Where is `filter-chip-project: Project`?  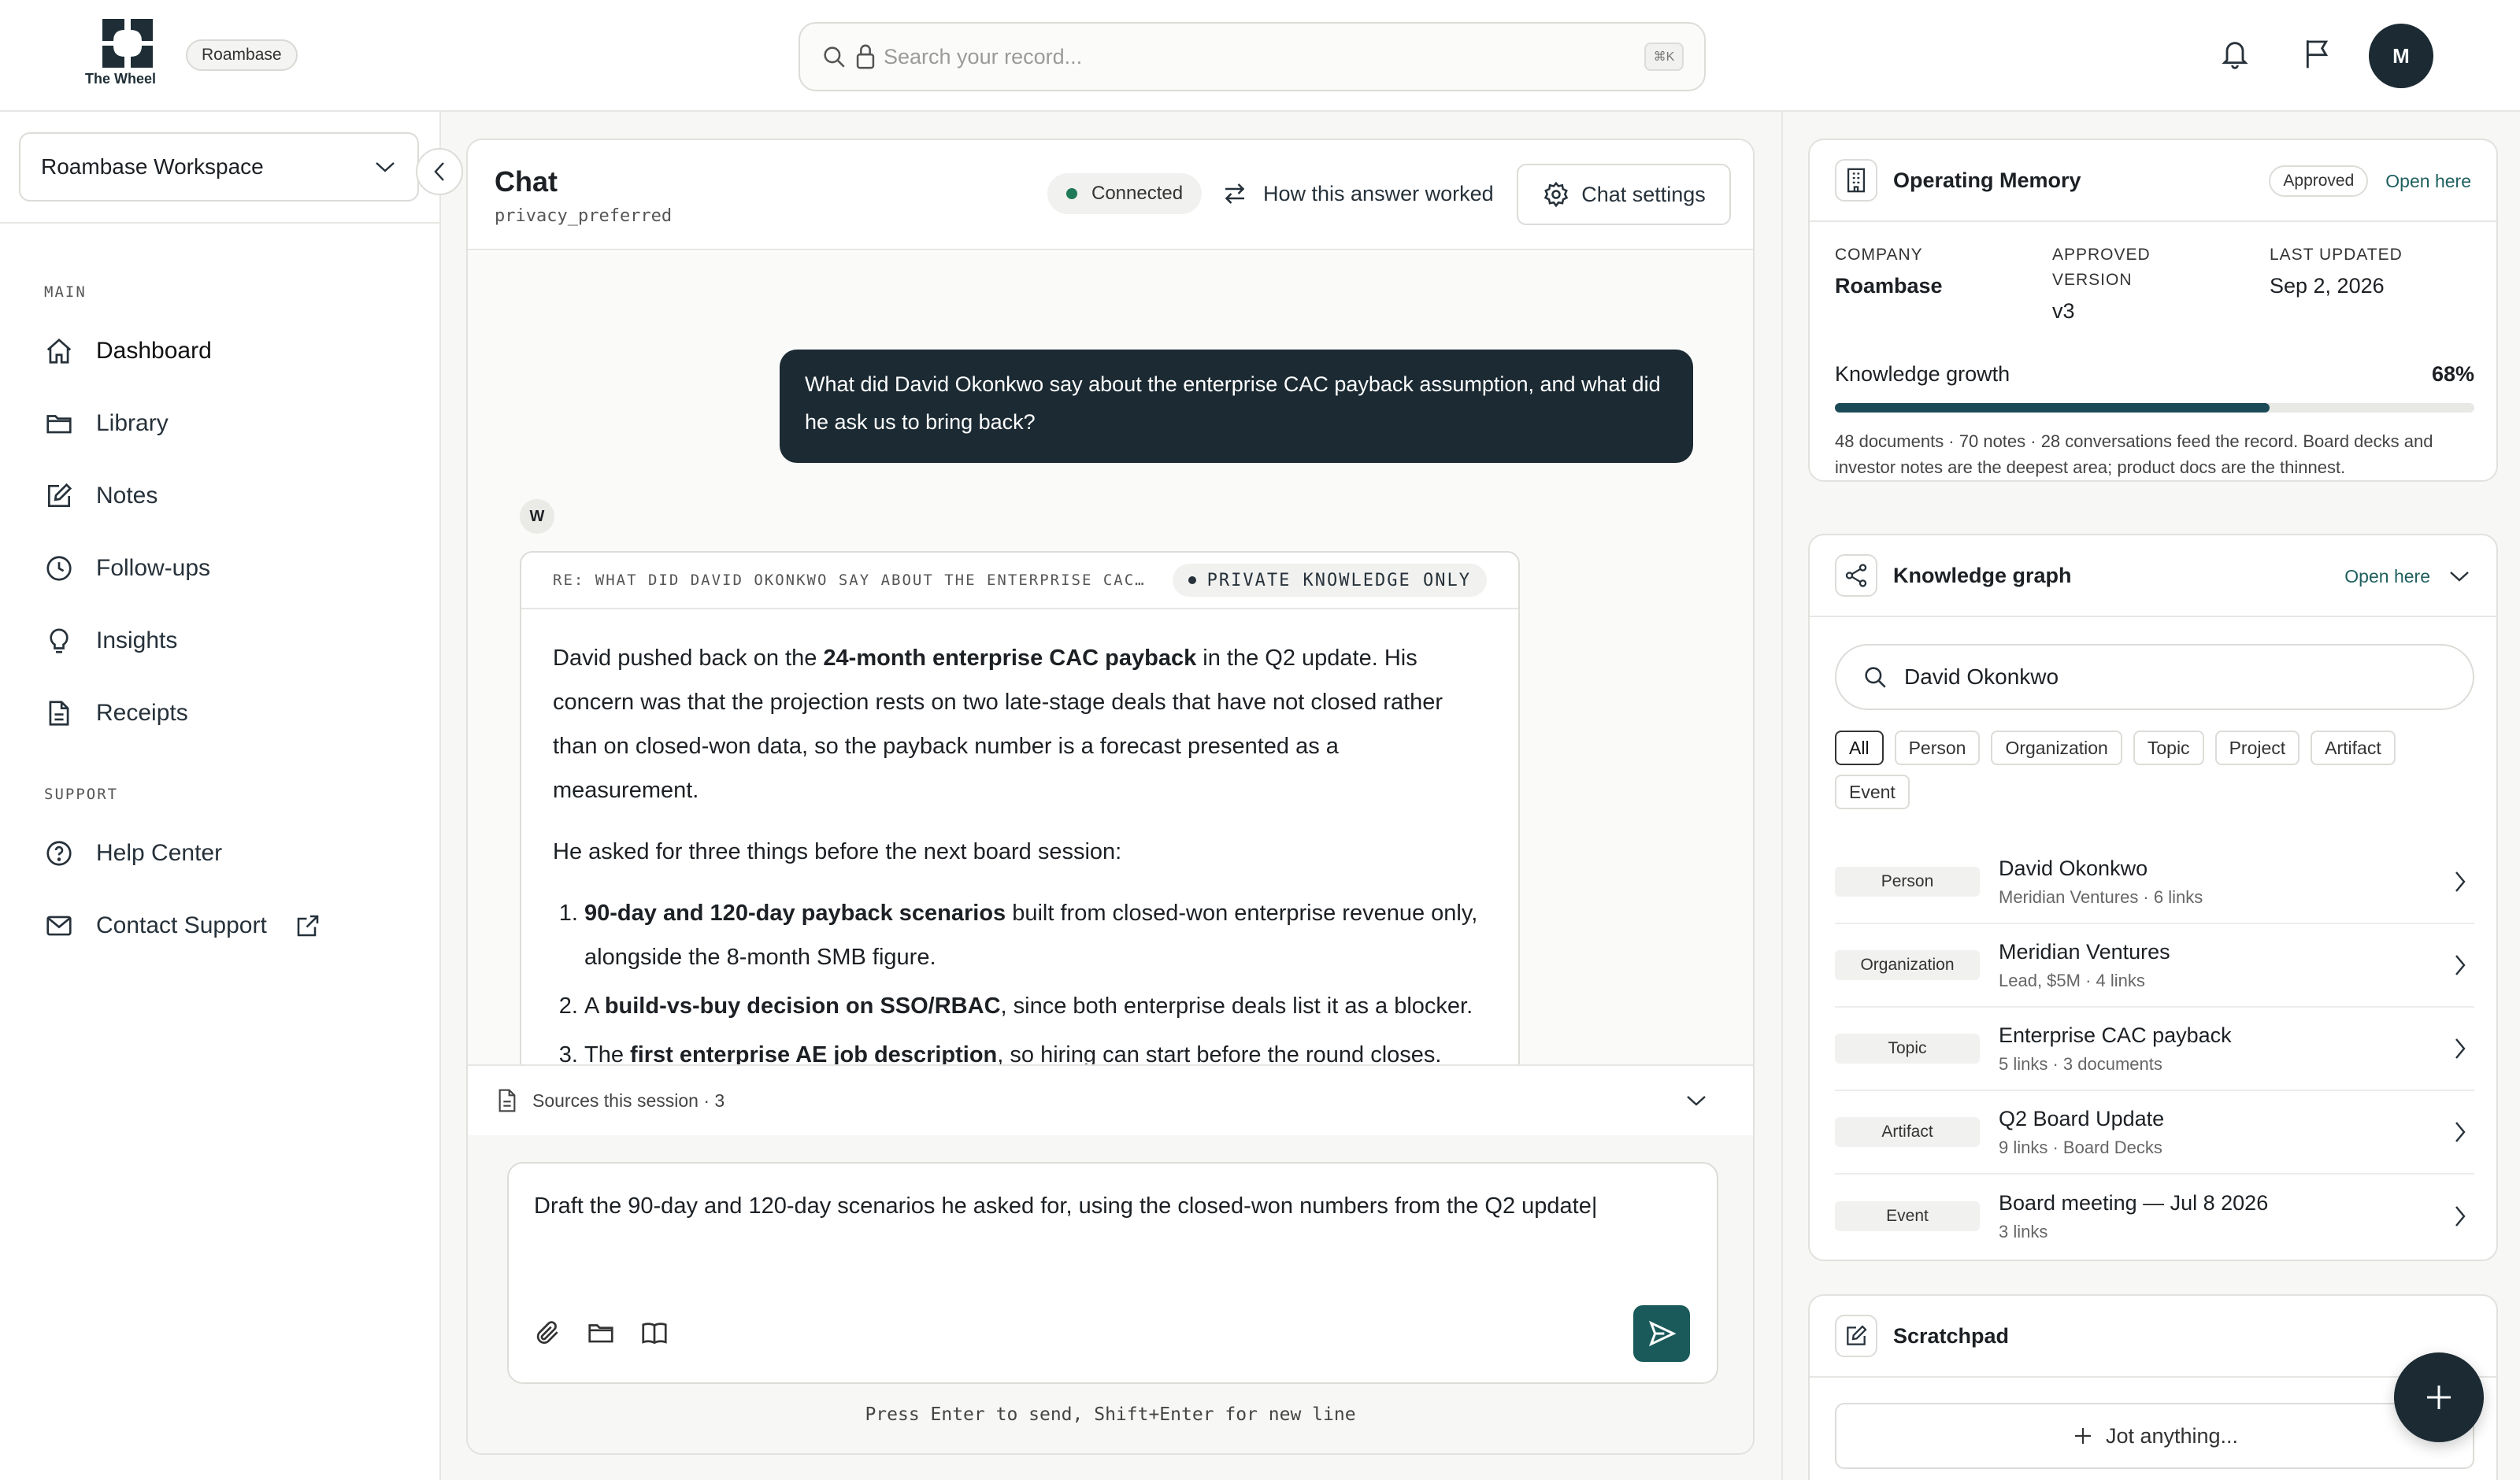 filter-chip-project: Project is located at coordinates (2257, 748).